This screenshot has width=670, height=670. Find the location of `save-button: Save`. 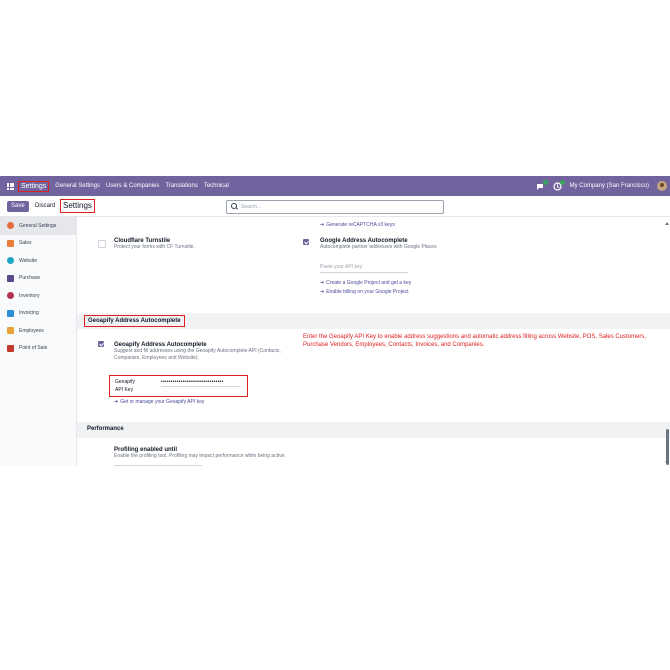

save-button: Save is located at coordinates (18, 206).